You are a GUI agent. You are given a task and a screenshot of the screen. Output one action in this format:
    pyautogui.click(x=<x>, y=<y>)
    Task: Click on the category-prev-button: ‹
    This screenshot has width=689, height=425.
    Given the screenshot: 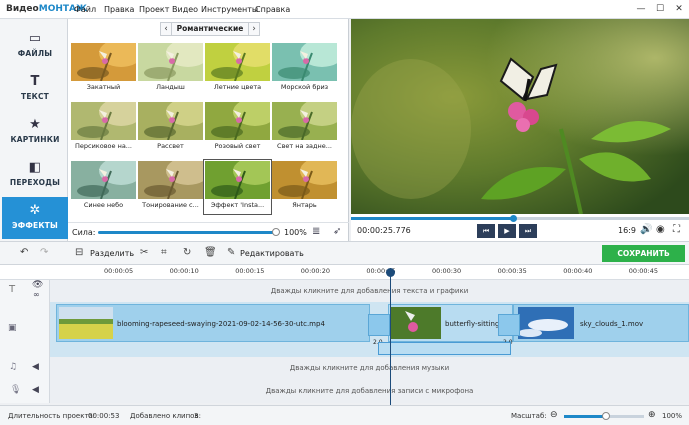 What is the action you would take?
    pyautogui.click(x=166, y=29)
    